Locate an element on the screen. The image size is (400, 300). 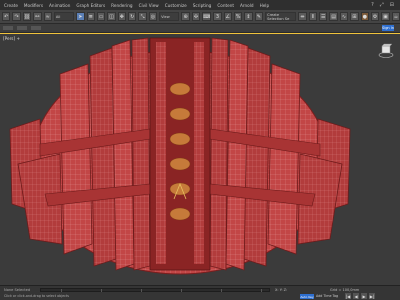
rotate-icon: ↻ is located at coordinates (132, 16).